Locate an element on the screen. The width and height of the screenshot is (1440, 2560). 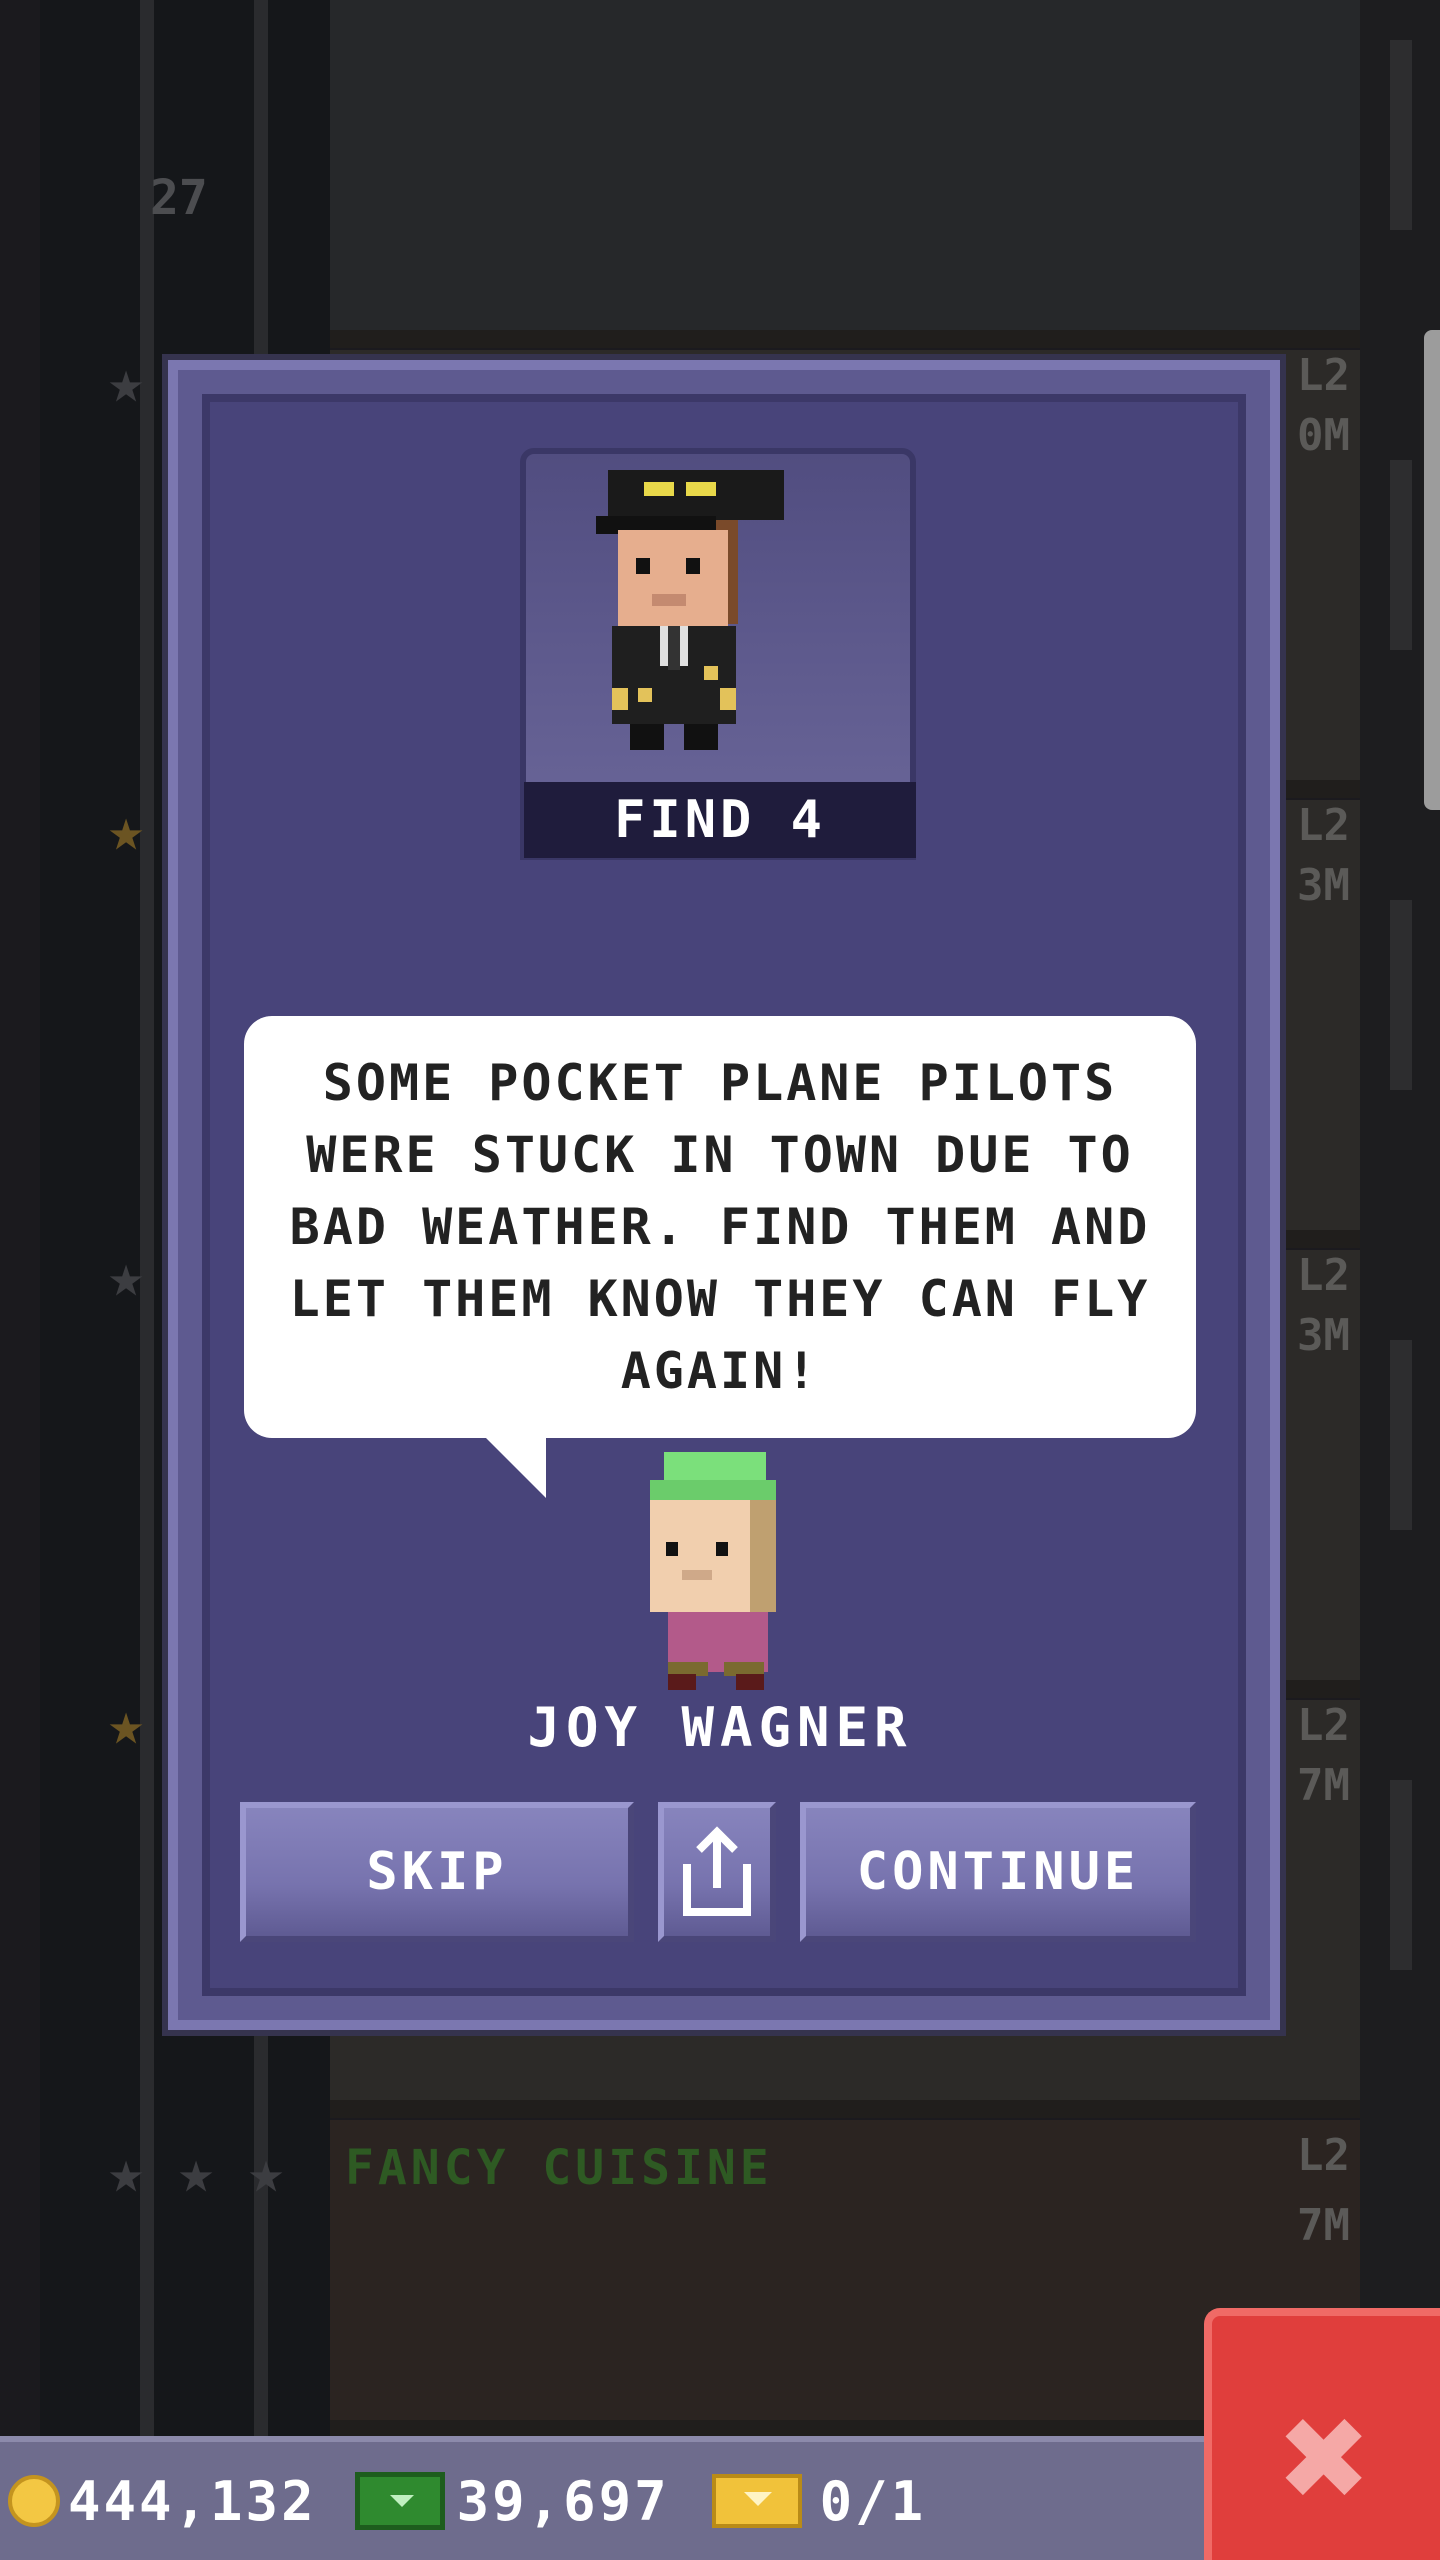
resource-bar: 444,132 39,697 0/1 is located at coordinates (605, 2498).